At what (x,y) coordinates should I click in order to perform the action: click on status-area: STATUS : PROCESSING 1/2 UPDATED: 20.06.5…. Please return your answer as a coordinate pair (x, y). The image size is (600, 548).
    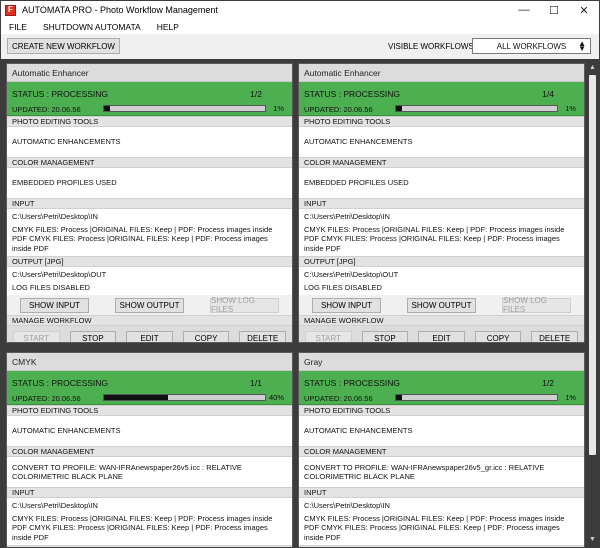
    Looking at the image, I should click on (441, 388).